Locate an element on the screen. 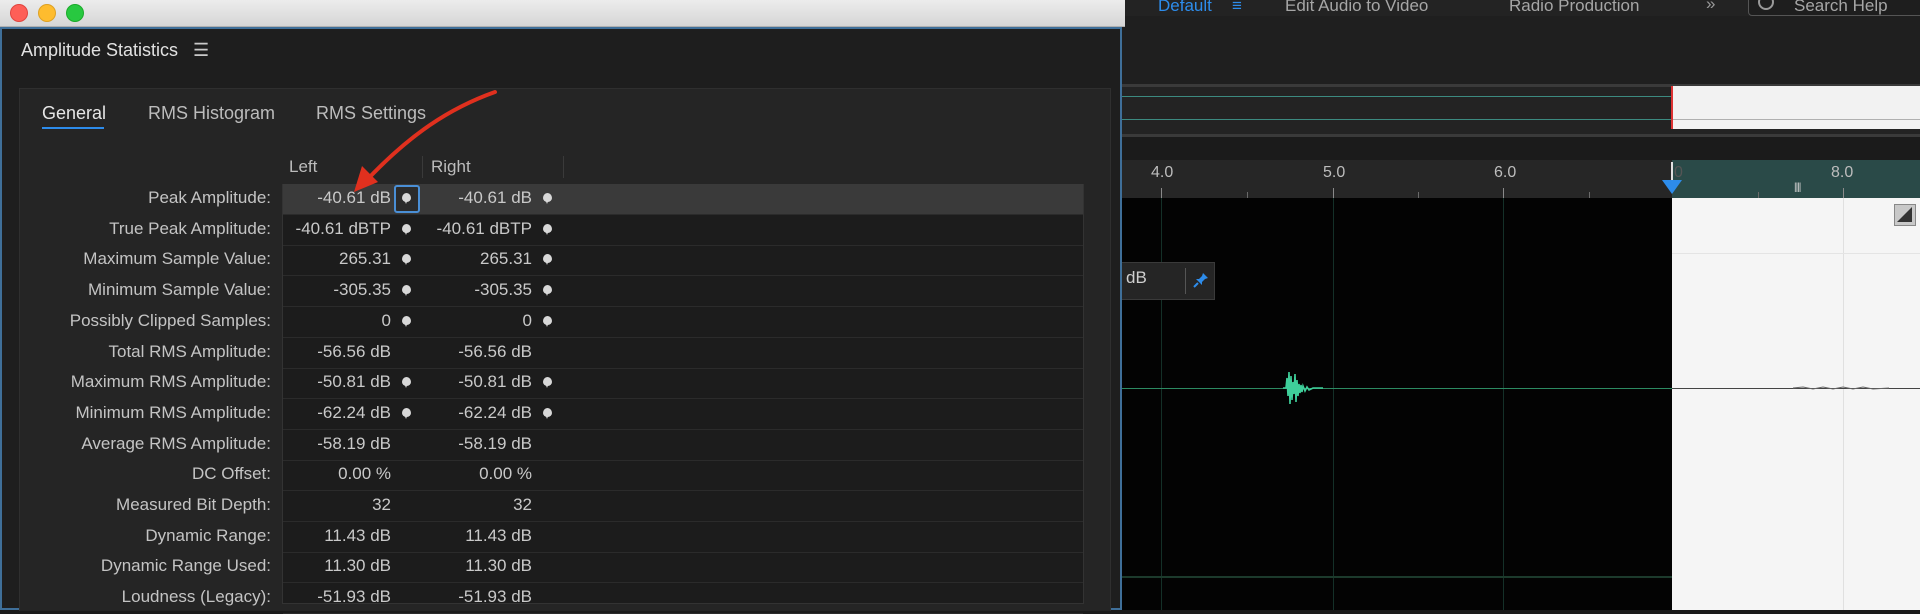 The image size is (1920, 614). overview-playhead is located at coordinates (1672, 107).